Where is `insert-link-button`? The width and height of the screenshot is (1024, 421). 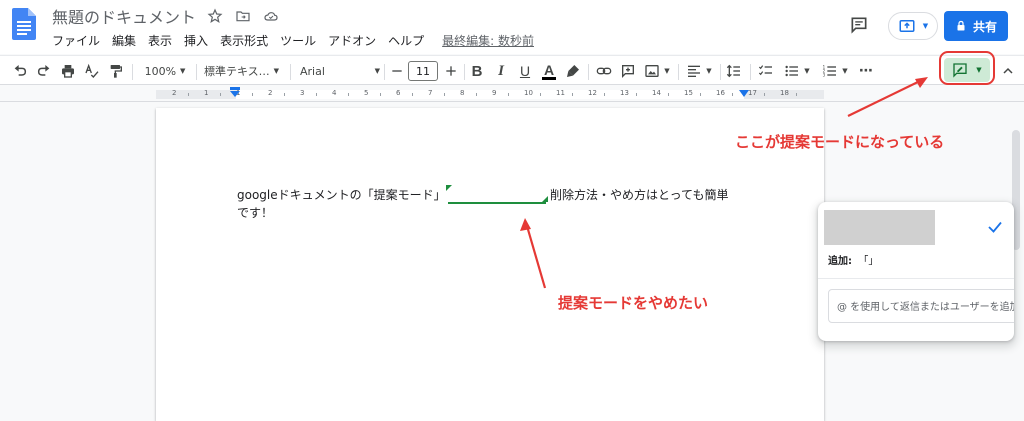 insert-link-button is located at coordinates (604, 71).